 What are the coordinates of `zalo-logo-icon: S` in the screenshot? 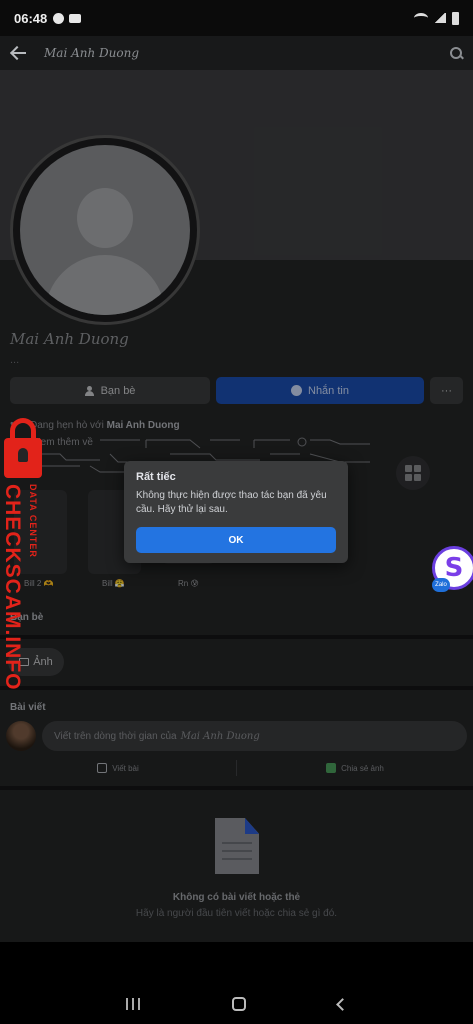 It's located at (454, 568).